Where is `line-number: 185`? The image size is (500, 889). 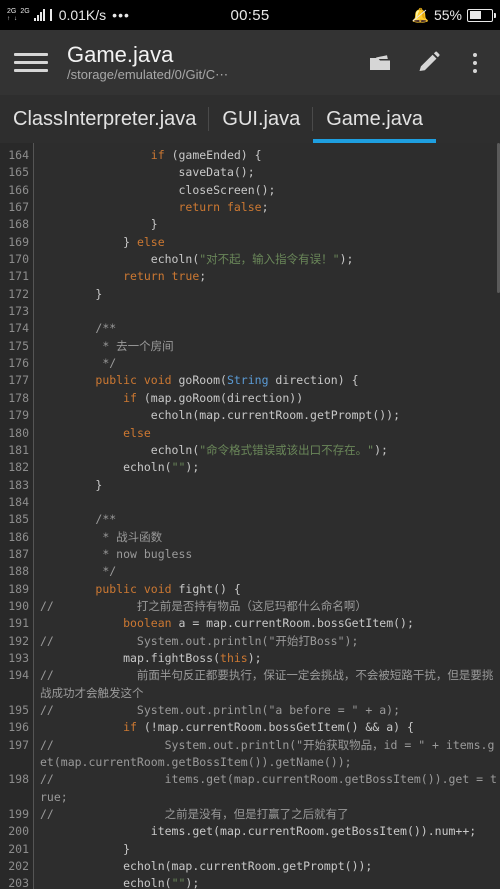 line-number: 185 is located at coordinates (18, 519).